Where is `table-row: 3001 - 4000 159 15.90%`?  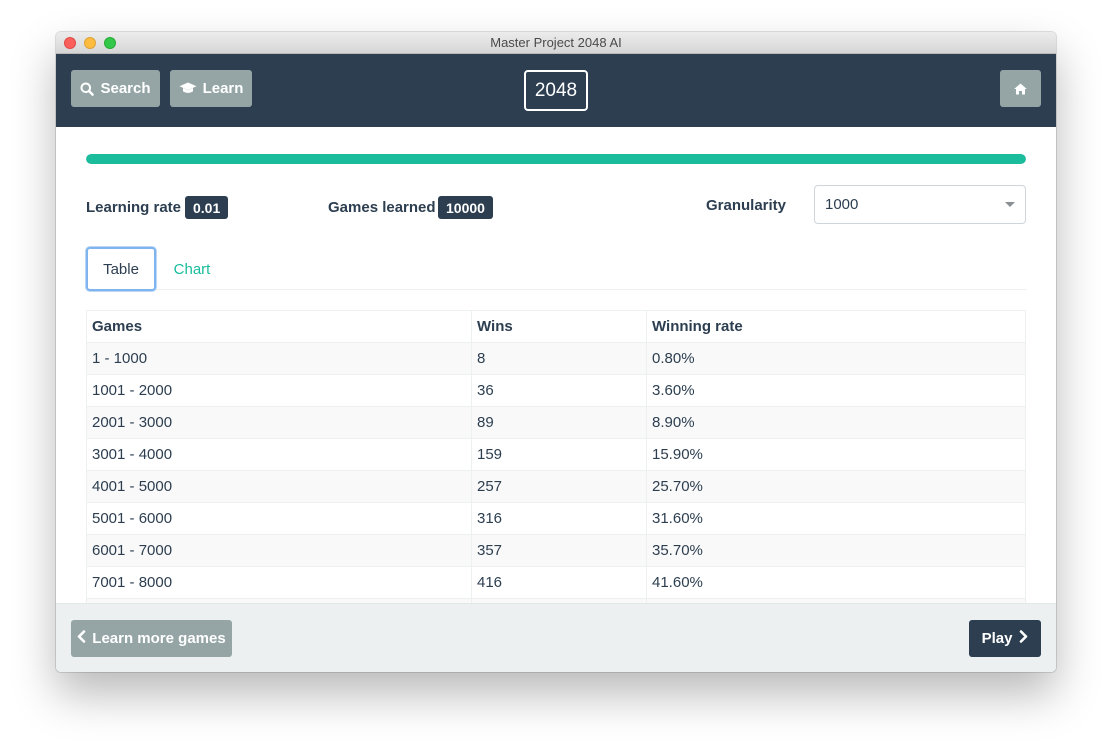 table-row: 3001 - 4000 159 15.90% is located at coordinates (556, 454).